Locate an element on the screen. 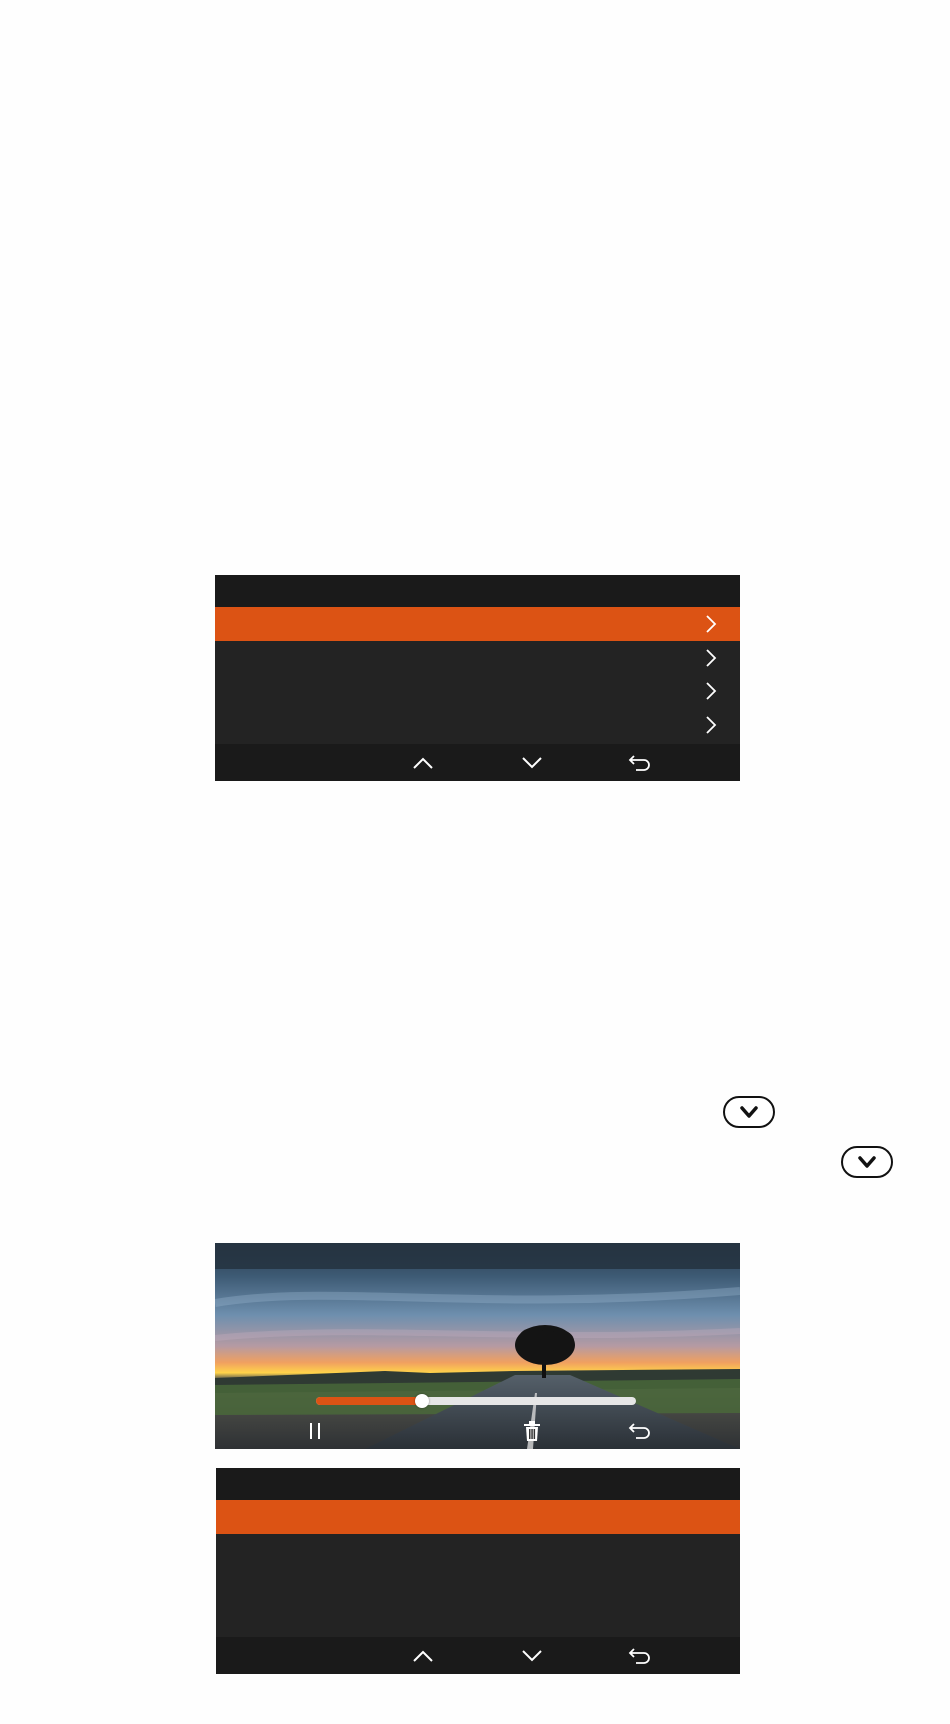 Image resolution: width=950 pixels, height=1724 pixels. progress-knob is located at coordinates (421, 1401).